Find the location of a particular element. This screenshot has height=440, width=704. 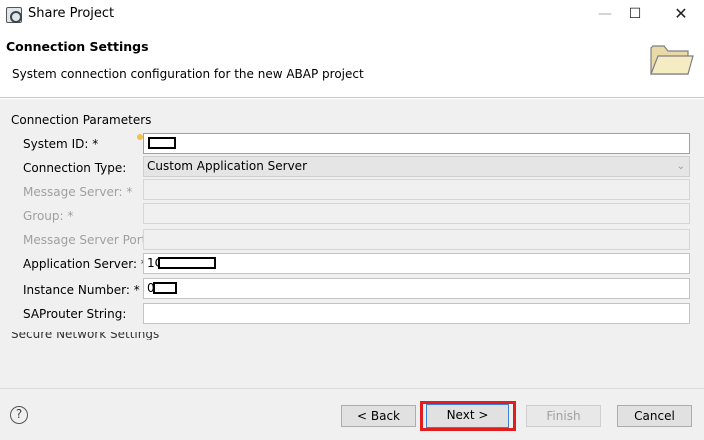

message-server-port-label: Message Server Port: is located at coordinates (87, 240).